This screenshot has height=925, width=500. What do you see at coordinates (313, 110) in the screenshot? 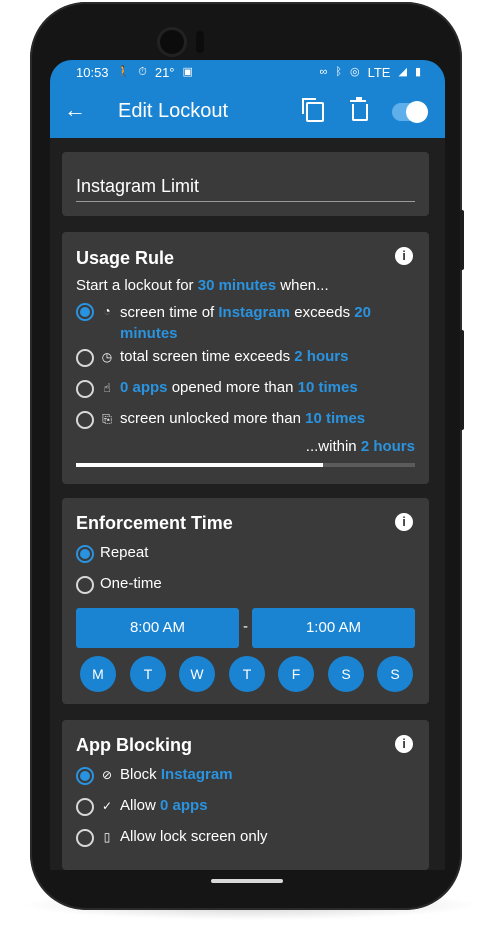
I see `copy-icon` at bounding box center [313, 110].